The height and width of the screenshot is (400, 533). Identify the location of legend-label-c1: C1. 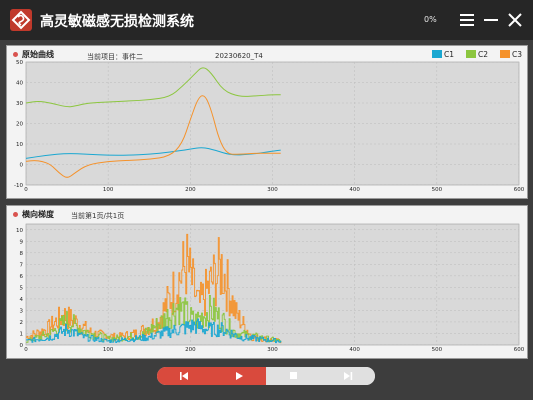
(449, 54).